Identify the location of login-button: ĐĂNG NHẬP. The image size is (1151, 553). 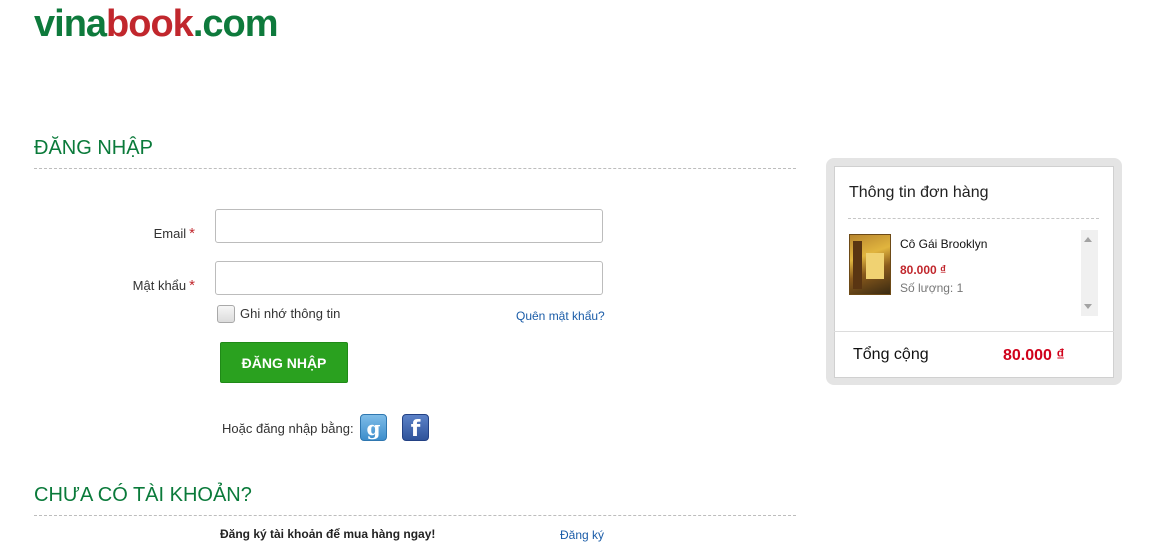
(284, 362).